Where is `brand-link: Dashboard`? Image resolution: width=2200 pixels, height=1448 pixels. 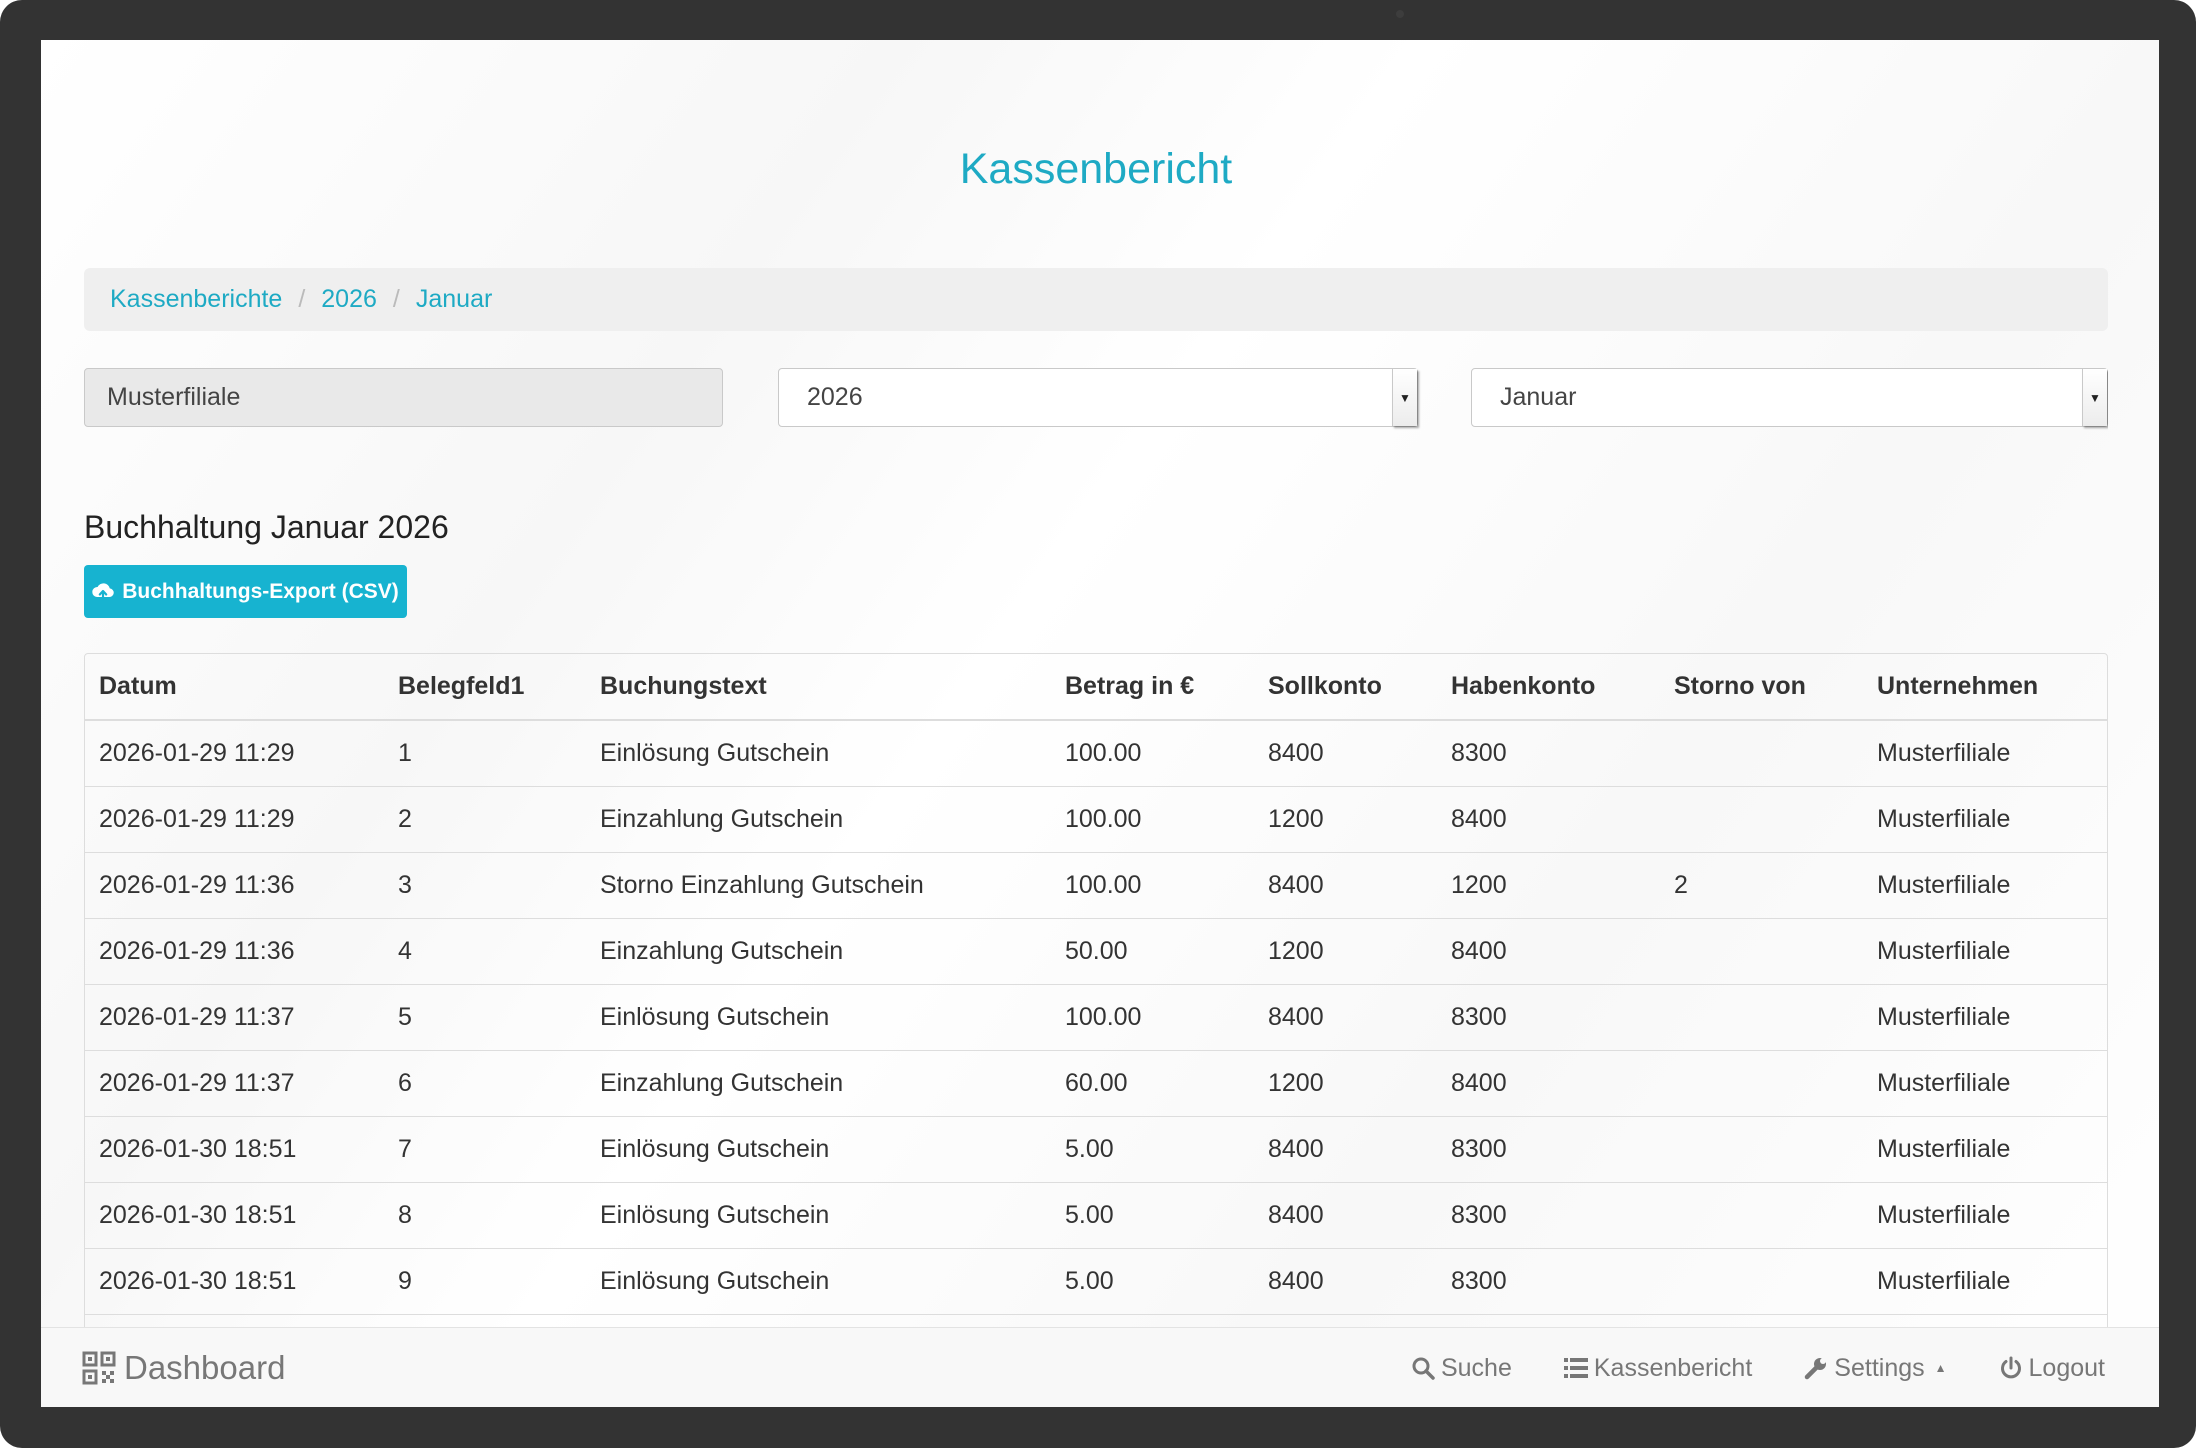
brand-link: Dashboard is located at coordinates (183, 1367).